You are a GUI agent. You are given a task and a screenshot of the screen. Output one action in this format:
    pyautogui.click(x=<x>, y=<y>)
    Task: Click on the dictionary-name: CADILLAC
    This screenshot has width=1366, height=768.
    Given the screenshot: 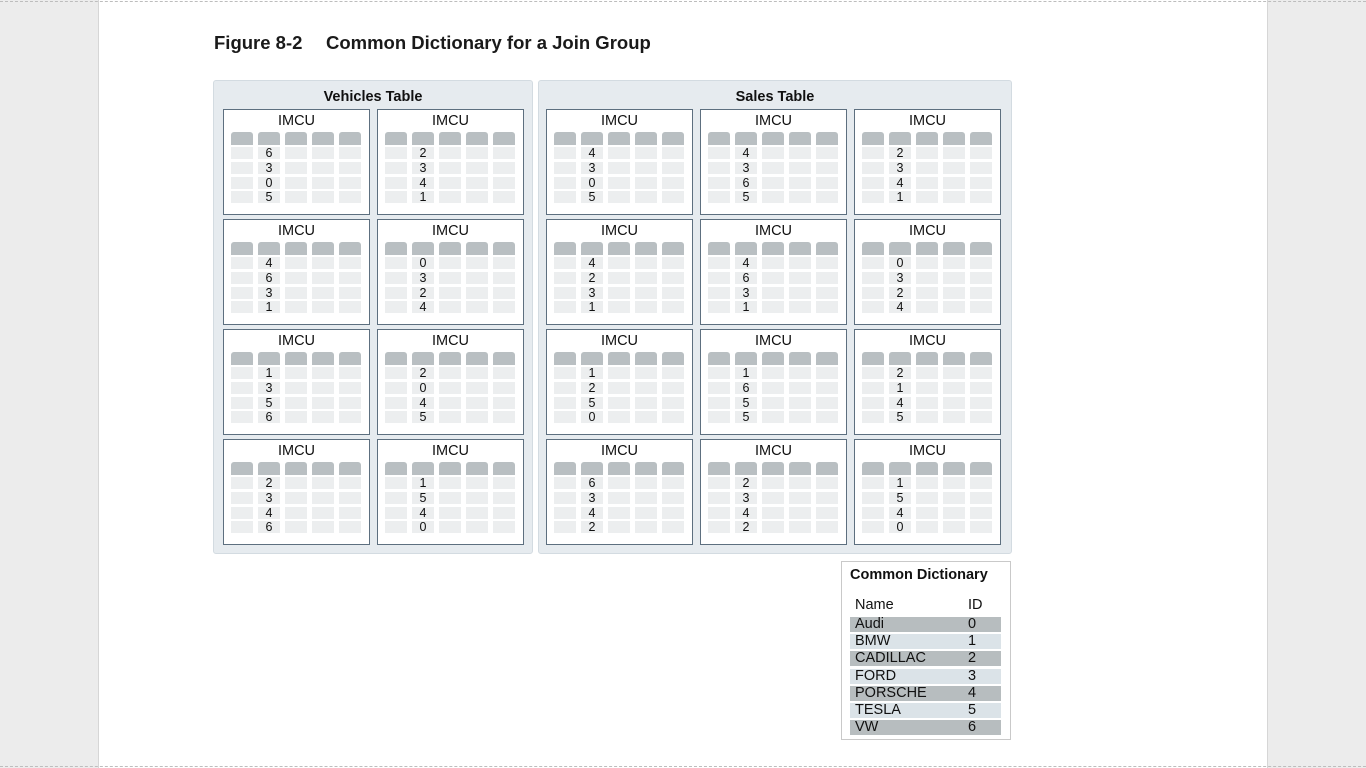 What is the action you would take?
    pyautogui.click(x=890, y=658)
    